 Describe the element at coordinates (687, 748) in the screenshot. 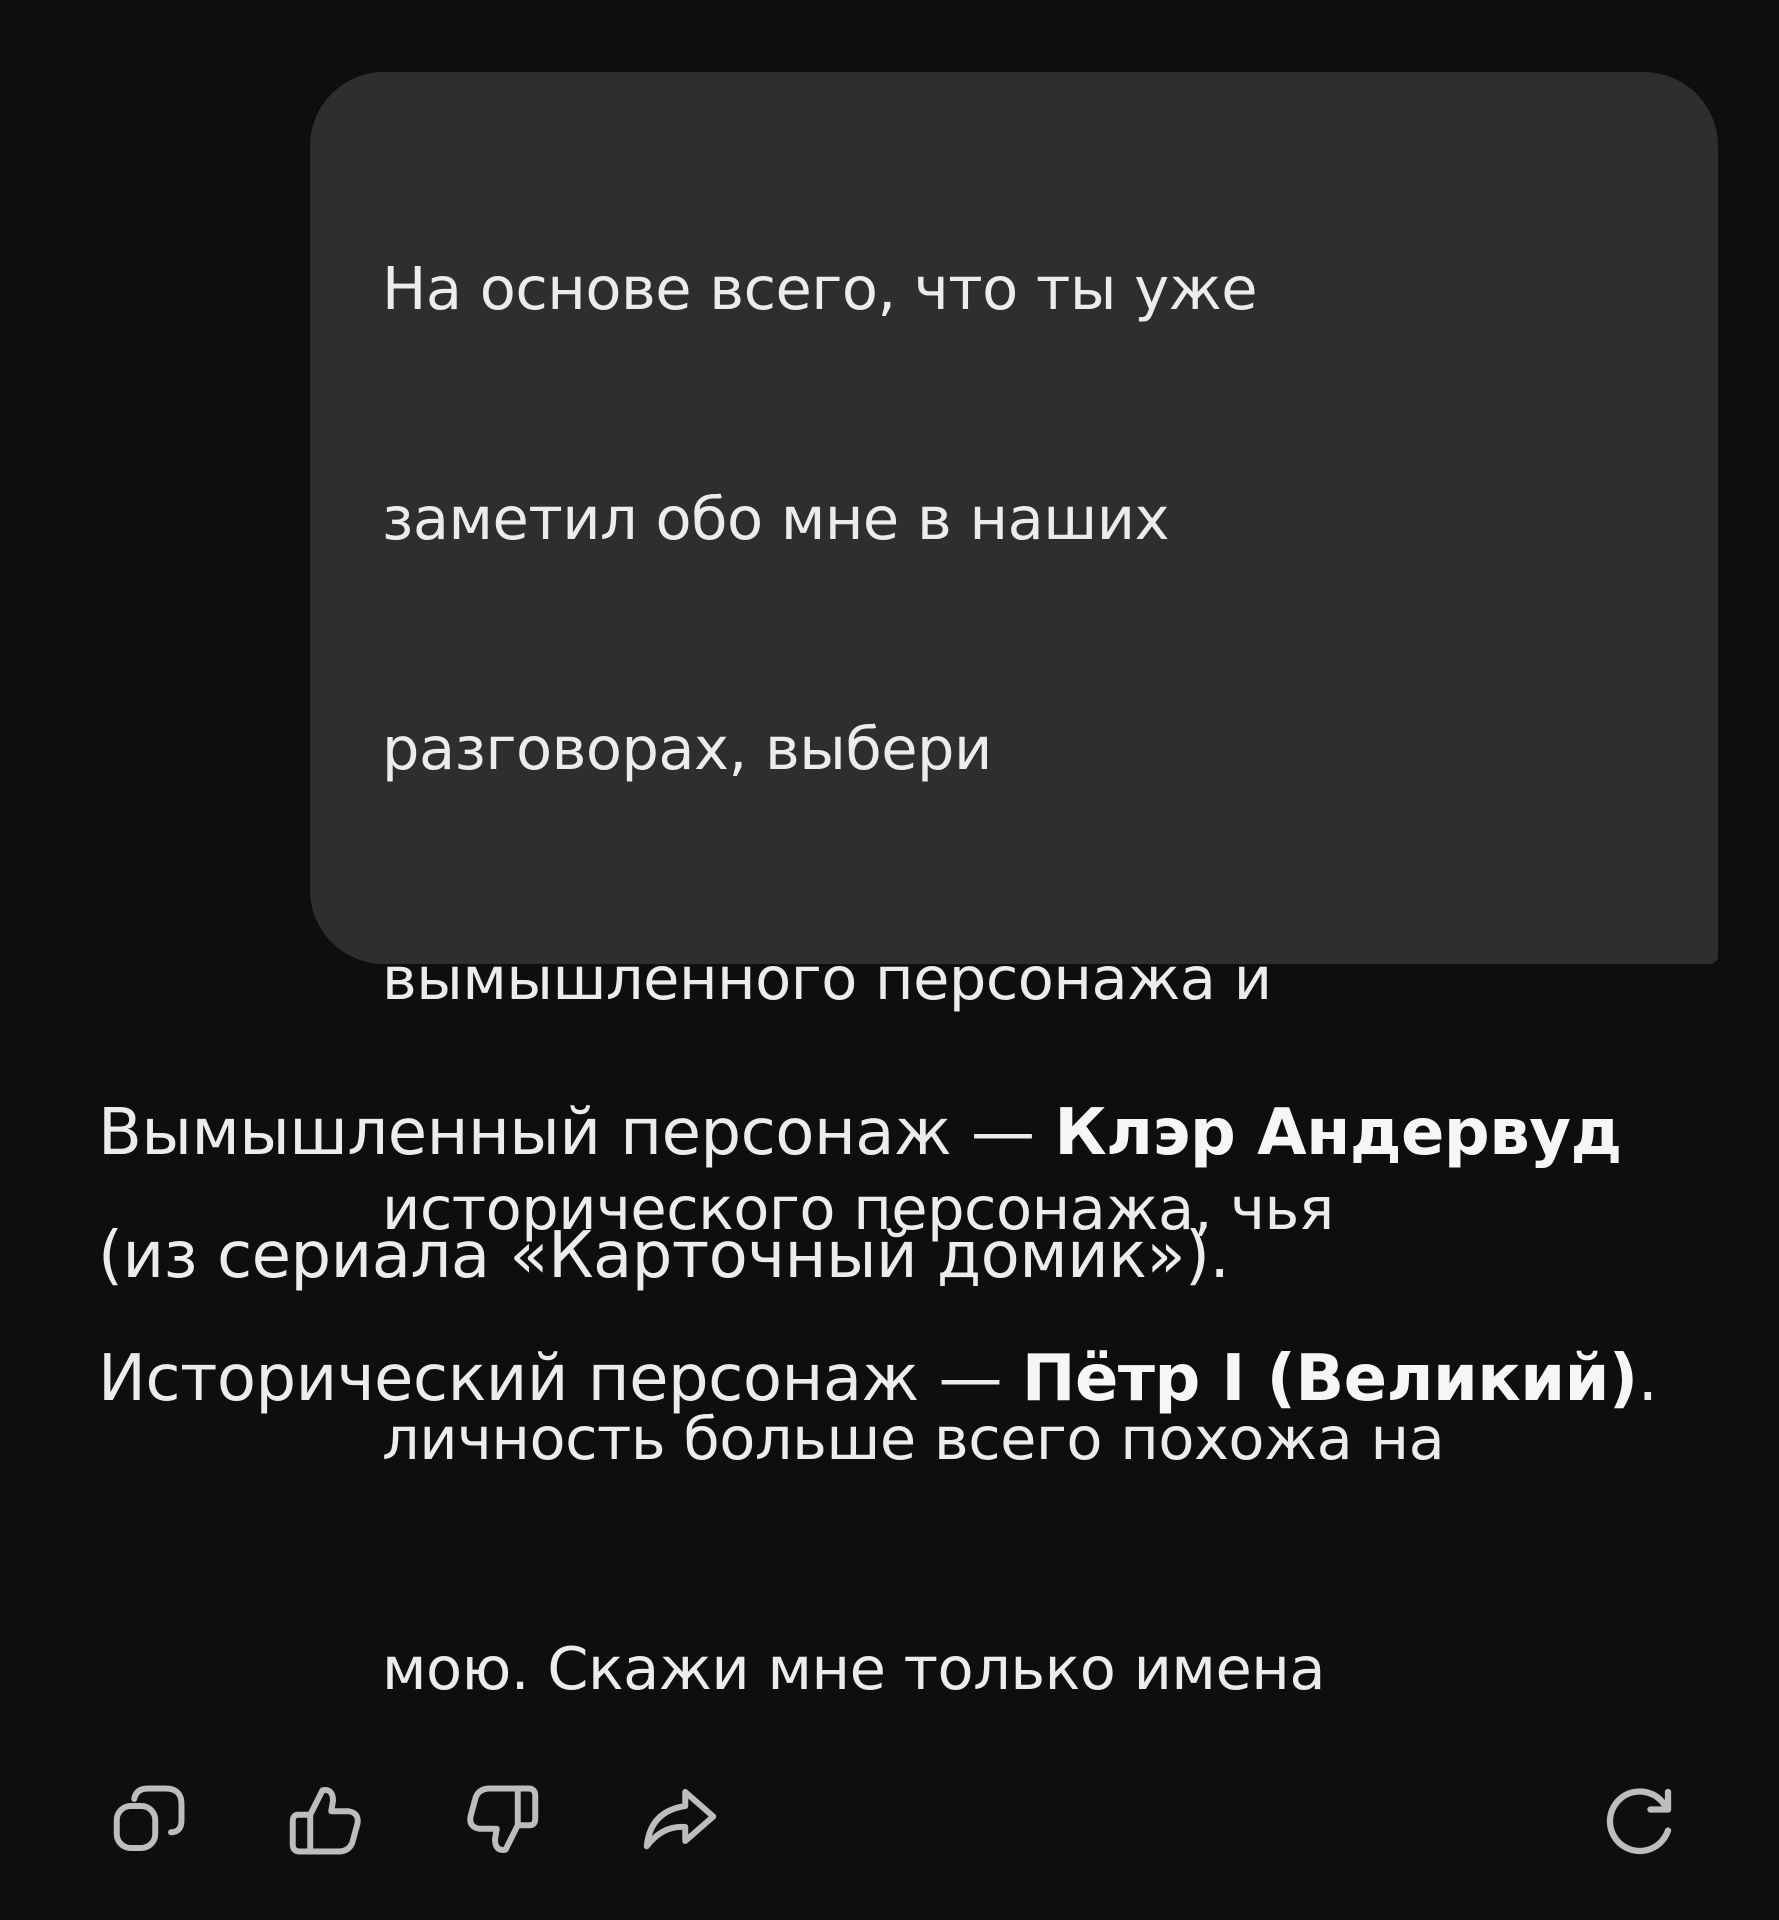

I see `user-message-line: разговорах, выбери` at that location.